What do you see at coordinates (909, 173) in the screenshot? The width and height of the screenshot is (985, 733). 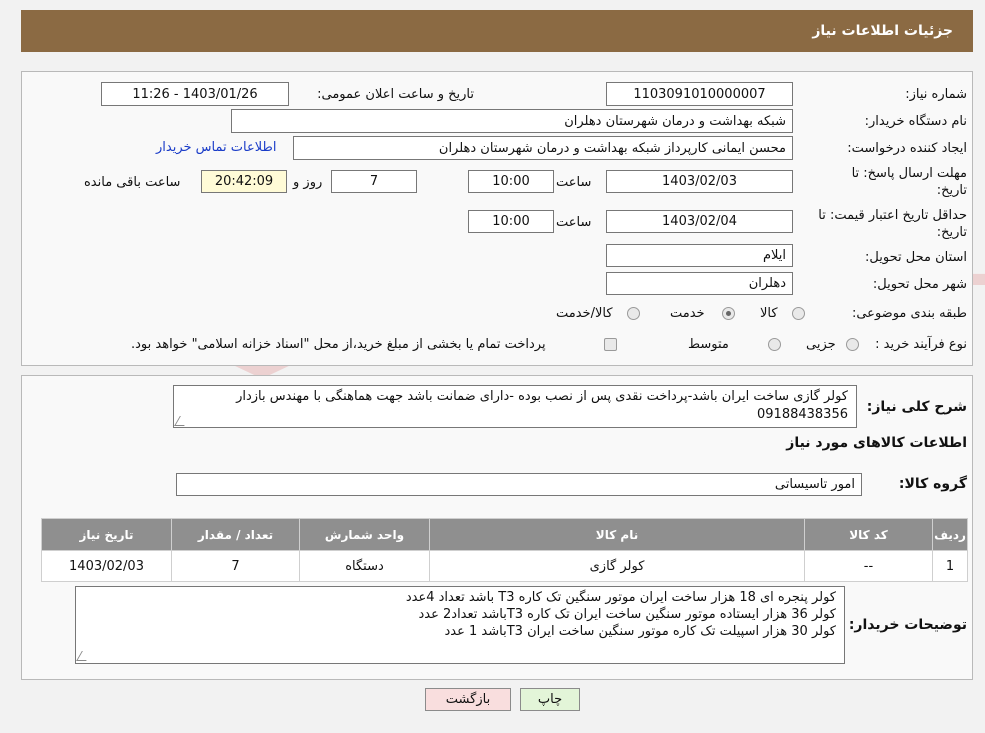 I see `deadline-label: مهلت ارسال پاسخ: تا` at bounding box center [909, 173].